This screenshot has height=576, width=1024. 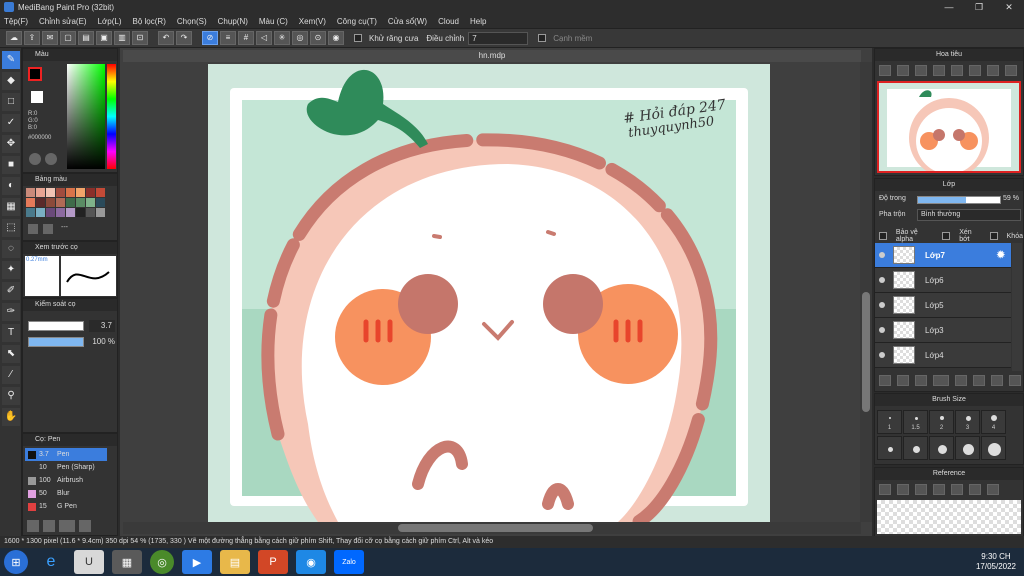 What do you see at coordinates (492, 56) in the screenshot?
I see `document-tab: hn.mdp` at bounding box center [492, 56].